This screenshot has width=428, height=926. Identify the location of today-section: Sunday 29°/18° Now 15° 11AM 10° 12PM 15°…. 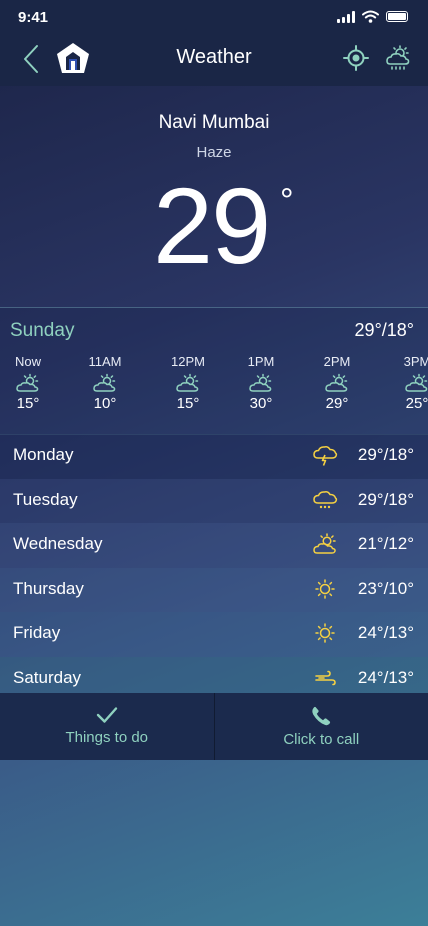
(214, 371).